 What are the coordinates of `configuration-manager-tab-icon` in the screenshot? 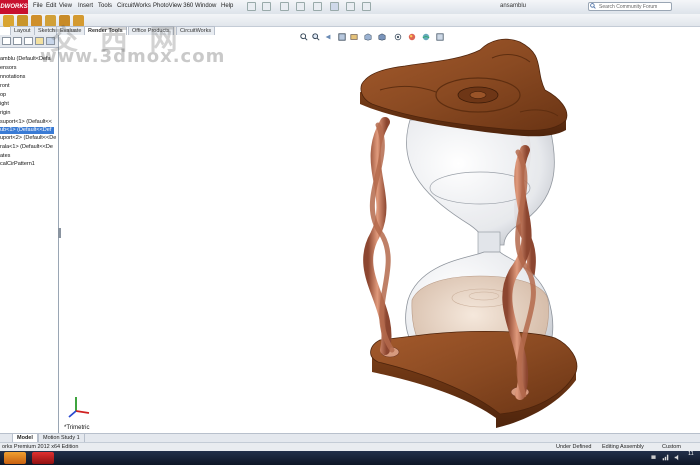 It's located at (28, 41).